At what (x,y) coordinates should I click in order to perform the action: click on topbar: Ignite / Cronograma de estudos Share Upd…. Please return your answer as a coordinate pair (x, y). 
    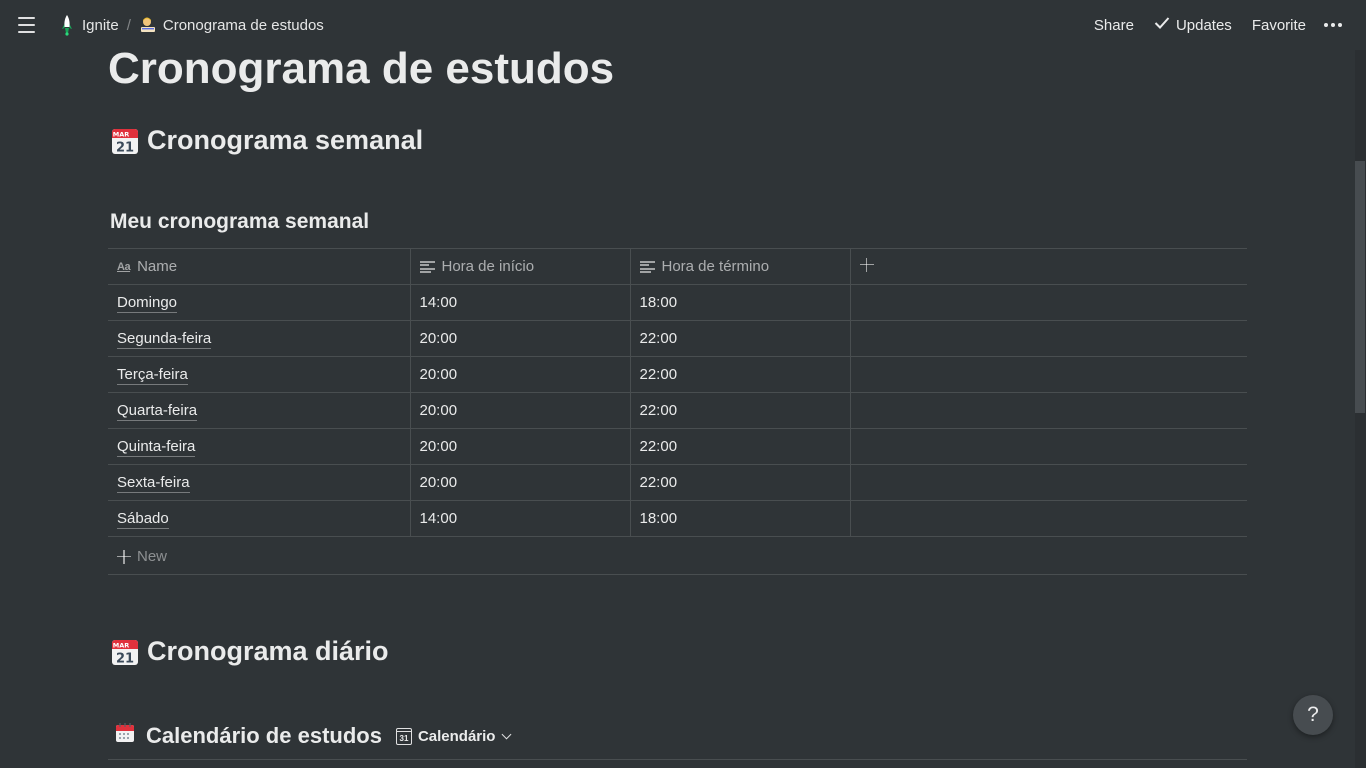
    Looking at the image, I should click on (683, 25).